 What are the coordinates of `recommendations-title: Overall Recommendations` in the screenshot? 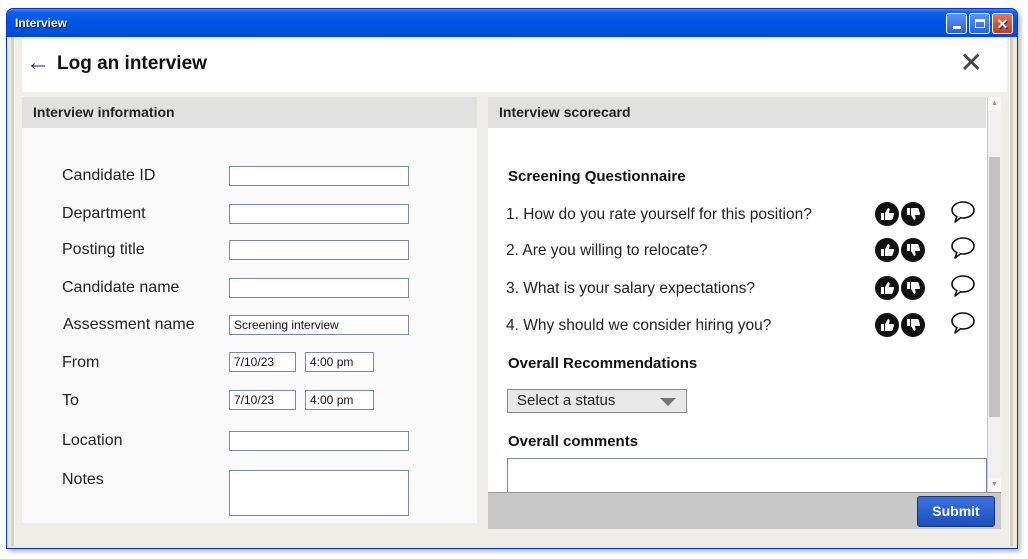 It's located at (603, 363).